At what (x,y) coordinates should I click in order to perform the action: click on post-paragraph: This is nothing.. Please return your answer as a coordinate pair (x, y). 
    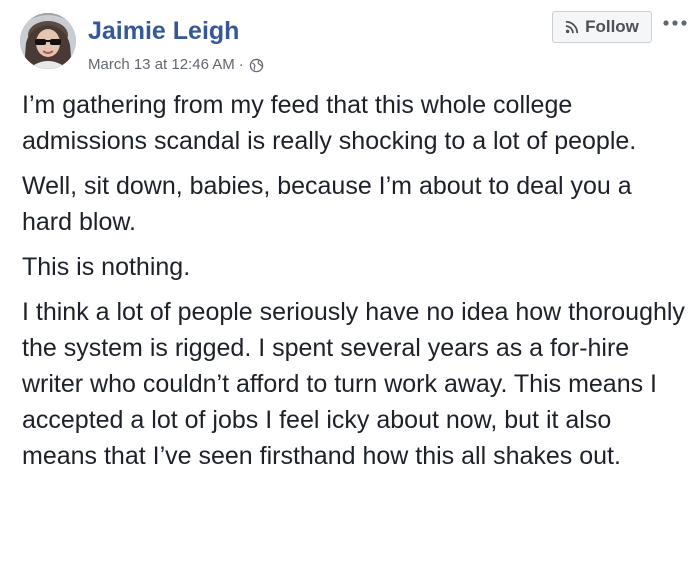
    Looking at the image, I should click on (106, 267).